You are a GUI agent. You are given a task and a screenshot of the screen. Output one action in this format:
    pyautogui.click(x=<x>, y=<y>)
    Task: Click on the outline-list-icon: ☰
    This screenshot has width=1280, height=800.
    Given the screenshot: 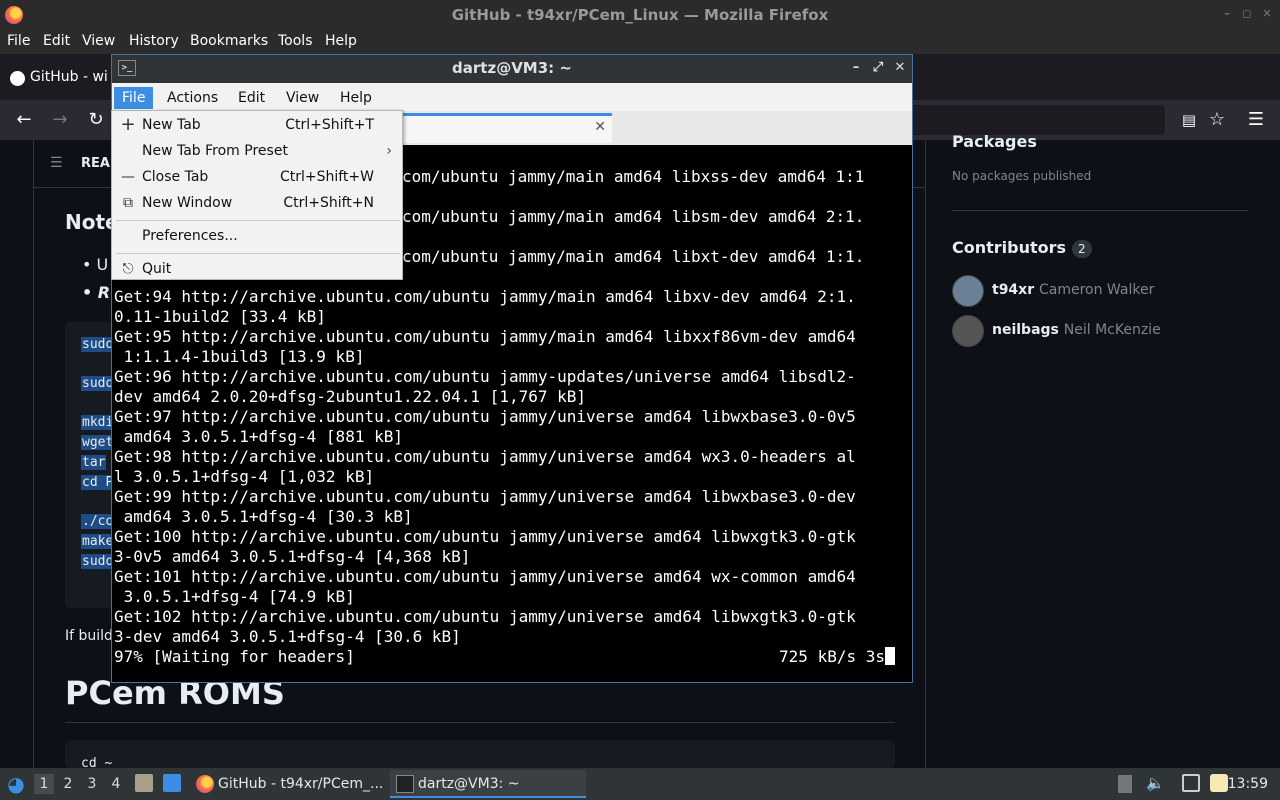 What is the action you would take?
    pyautogui.click(x=58, y=163)
    